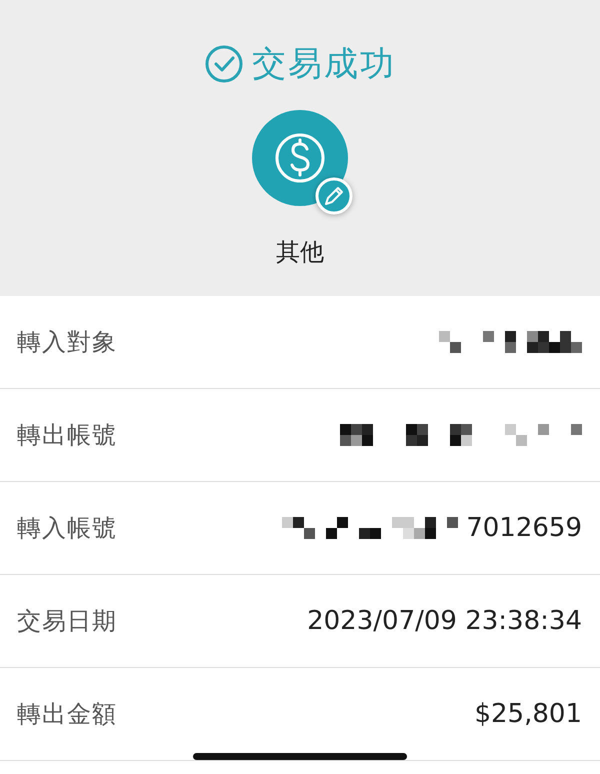 This screenshot has width=600, height=774. Describe the element at coordinates (324, 64) in the screenshot. I see `status-title: 交易成功` at that location.